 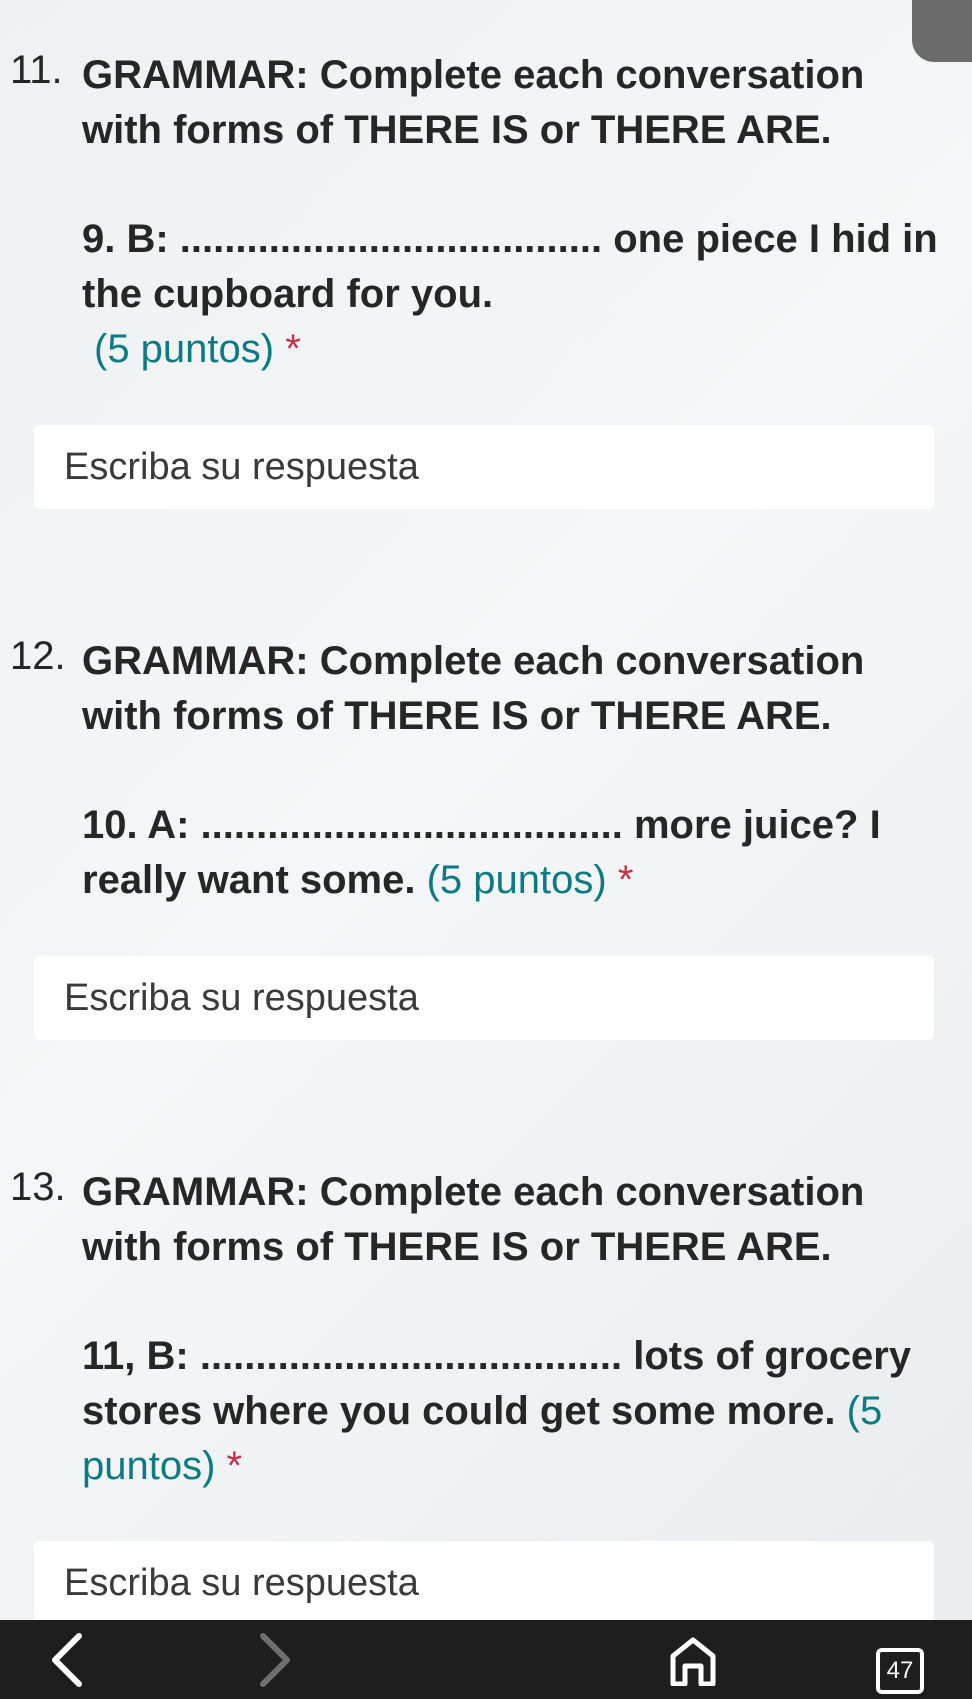 What do you see at coordinates (486, 1659) in the screenshot?
I see `browser-bottom-bar: 47` at bounding box center [486, 1659].